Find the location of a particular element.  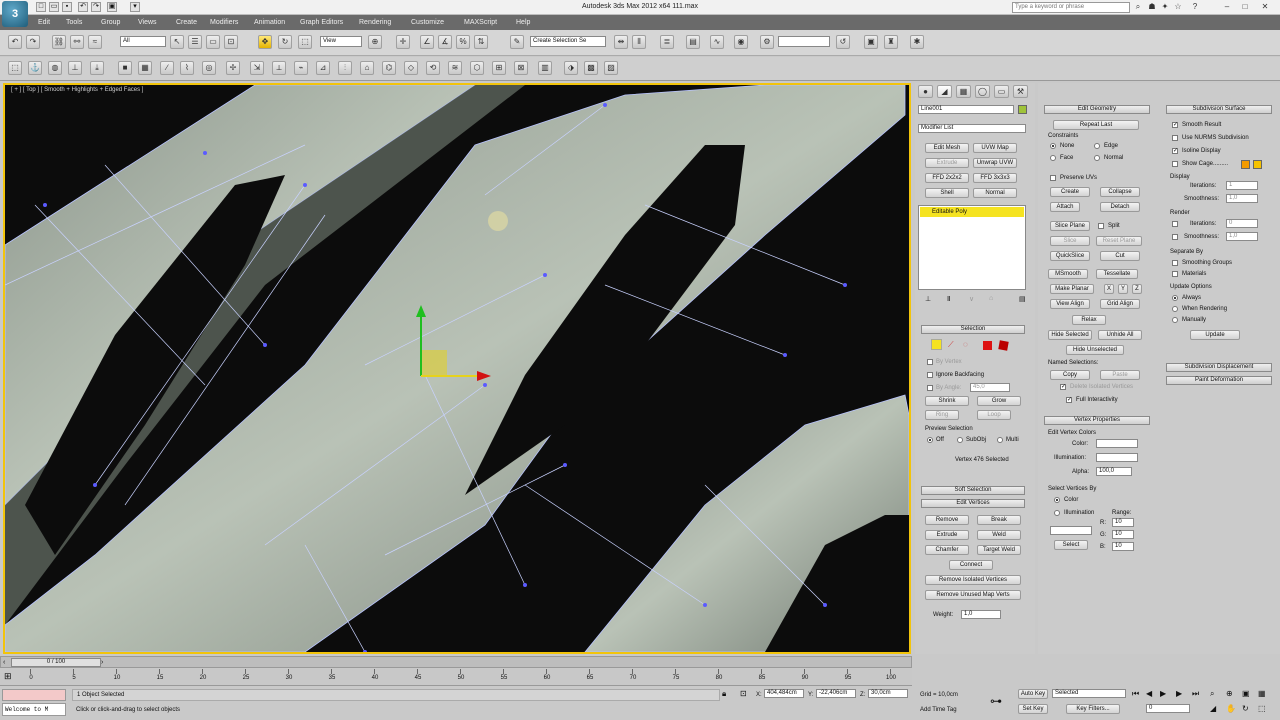

subdivision-surface-rollout-header: Subdivision Surface is located at coordinates (1219, 109).